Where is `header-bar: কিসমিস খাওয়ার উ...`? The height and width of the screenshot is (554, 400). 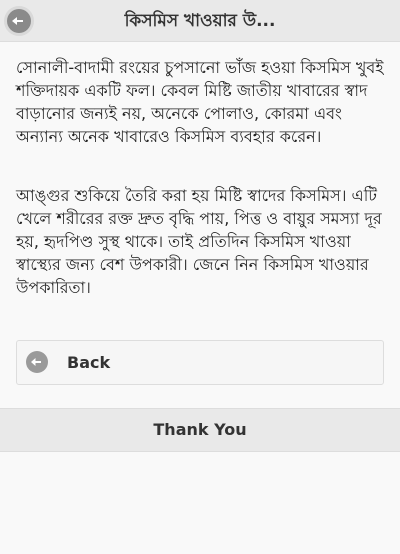
header-bar: কিসমিস খাওয়ার উ... is located at coordinates (200, 21).